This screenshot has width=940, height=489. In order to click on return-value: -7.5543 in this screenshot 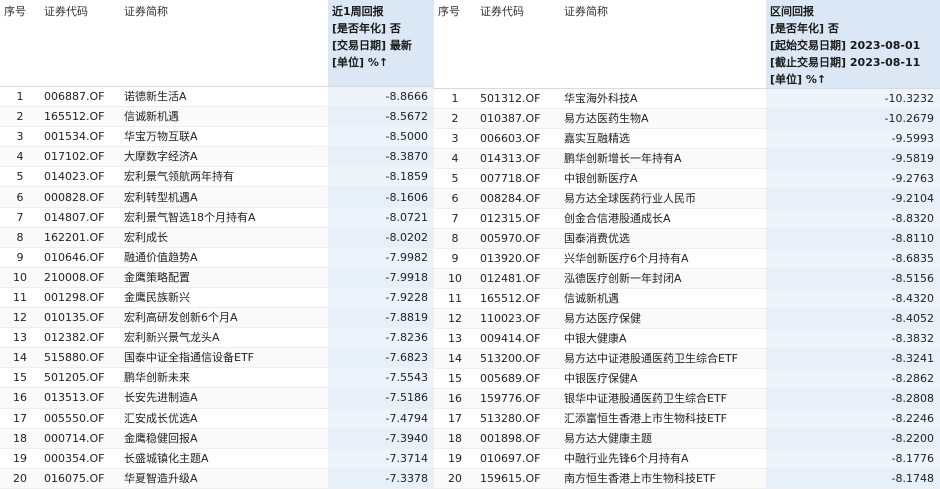, I will do `click(381, 378)`.